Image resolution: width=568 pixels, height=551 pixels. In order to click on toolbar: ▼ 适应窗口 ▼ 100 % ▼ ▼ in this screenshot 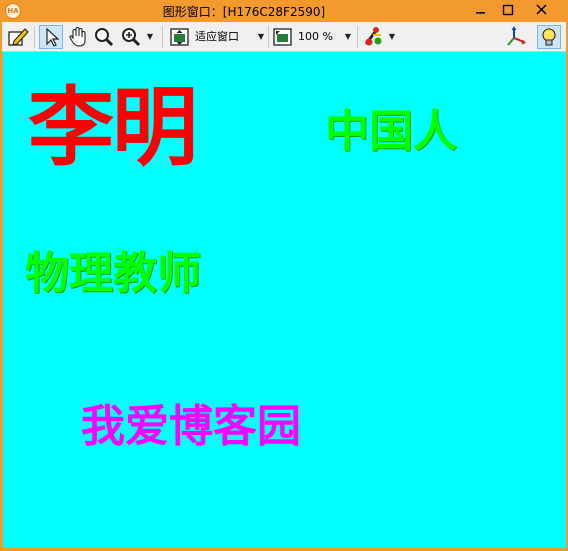, I will do `click(284, 37)`.